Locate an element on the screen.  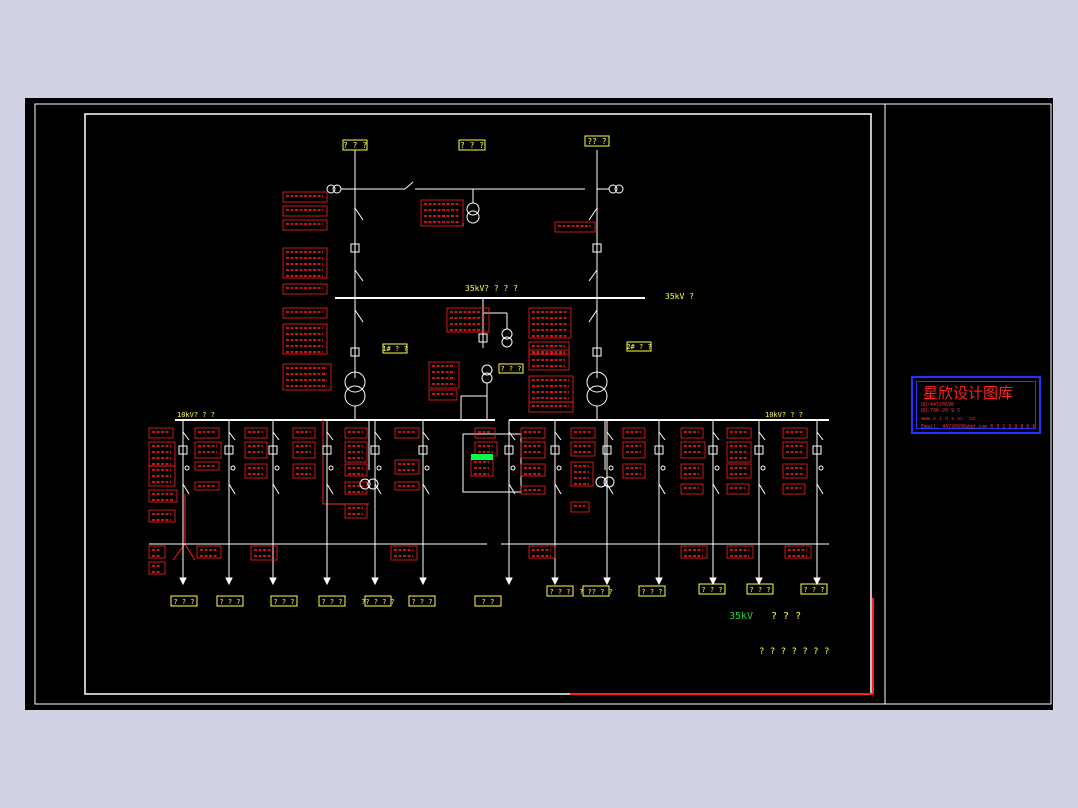
voltage-note-suffix: ? ? ? is located at coordinates (786, 616).